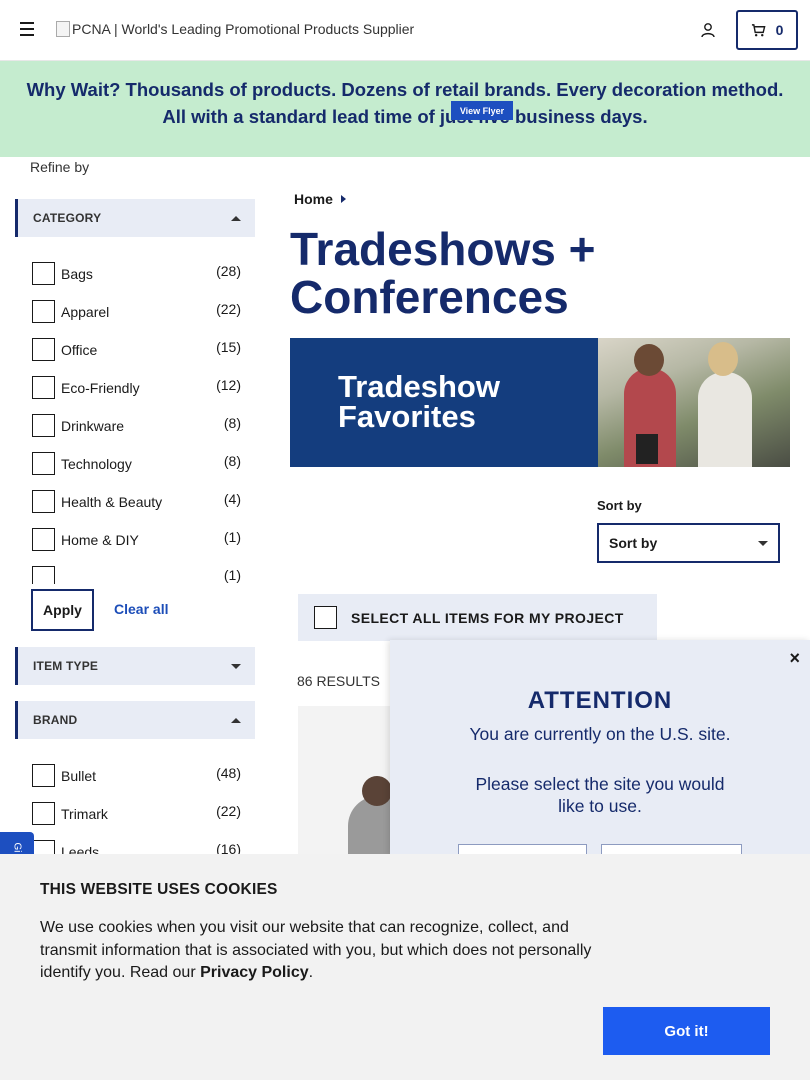  Describe the element at coordinates (619, 505) in the screenshot. I see `sort-by-label: Sort by` at that location.